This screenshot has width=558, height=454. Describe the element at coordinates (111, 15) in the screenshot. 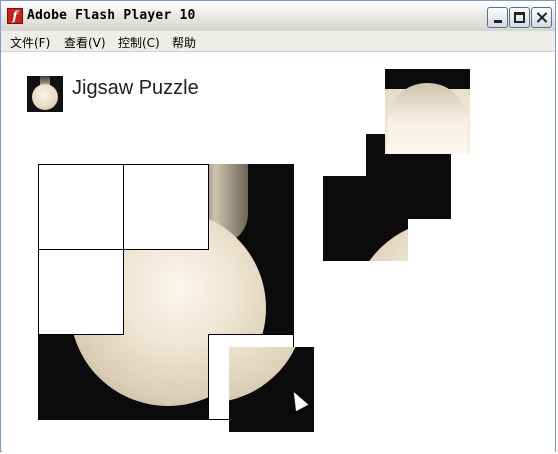

I see `window-title: Adobe Flash Player 10` at that location.